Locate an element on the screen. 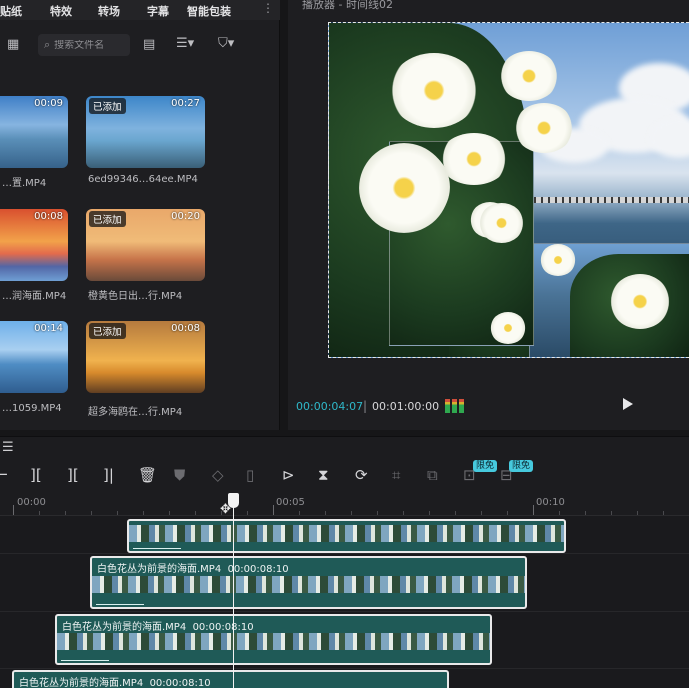 The height and width of the screenshot is (688, 689). move-cursor-icon: ✥ is located at coordinates (225, 509).